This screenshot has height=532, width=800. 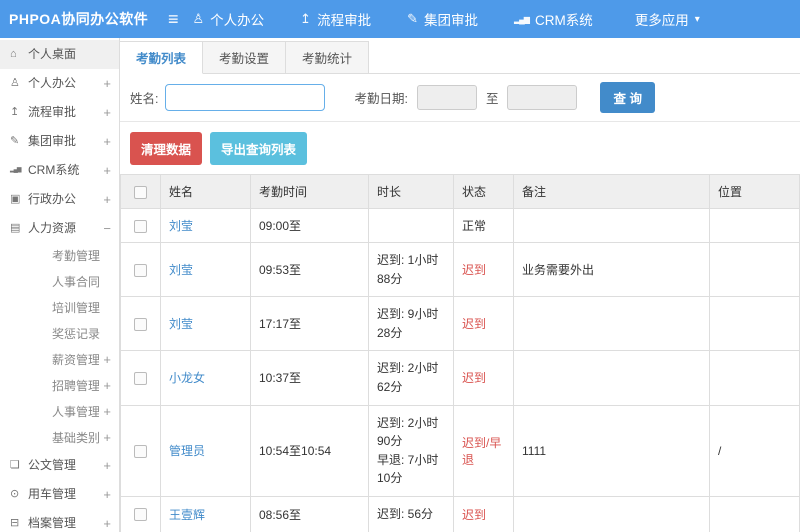 I want to click on sidebar-item-label: 行政办公, so click(x=52, y=199).